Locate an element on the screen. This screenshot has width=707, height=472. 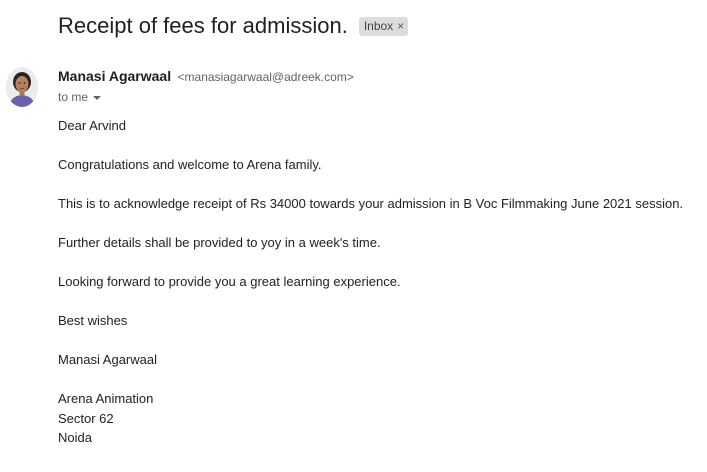
inbox-label-chip: Inbox × is located at coordinates (383, 26).